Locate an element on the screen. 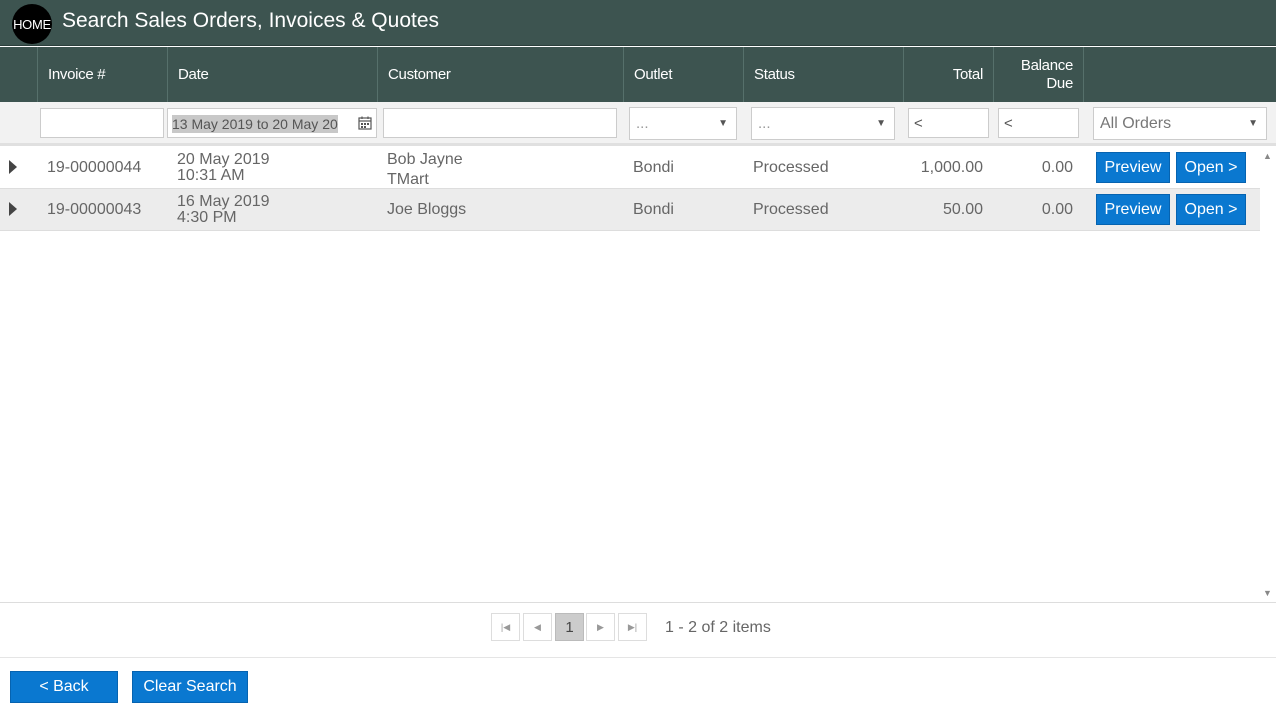 The width and height of the screenshot is (1276, 715). page-title: Search Sales Orders, Invoices & Quotes is located at coordinates (251, 20).